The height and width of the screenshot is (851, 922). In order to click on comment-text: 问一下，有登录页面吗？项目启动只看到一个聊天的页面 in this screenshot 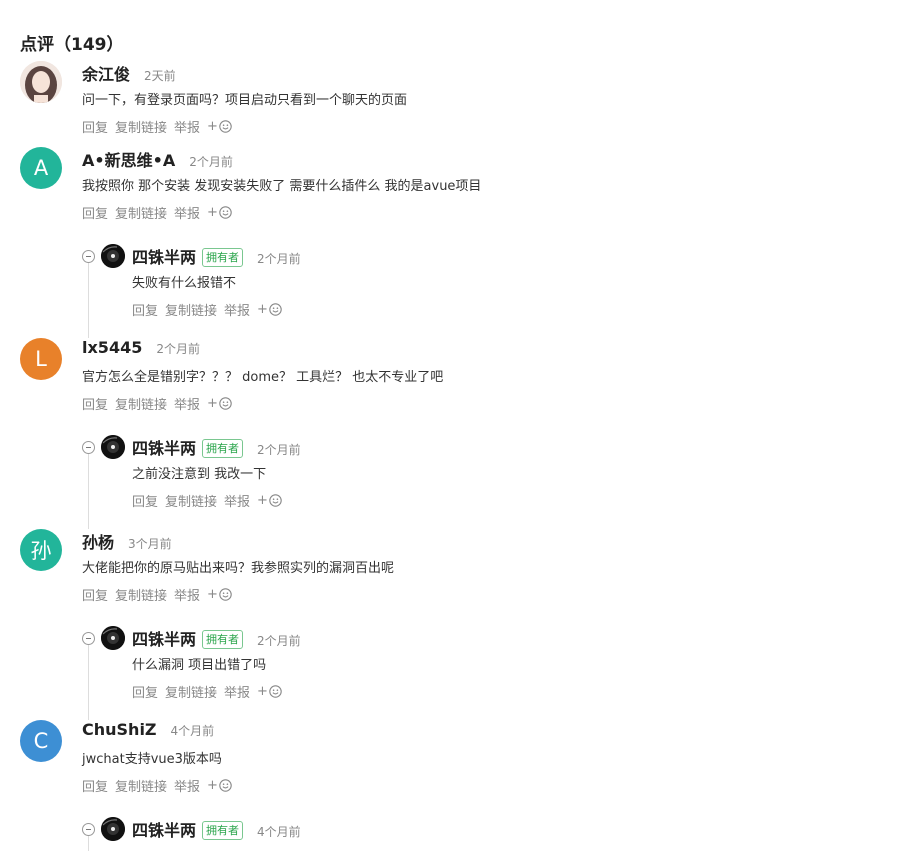, I will do `click(245, 100)`.